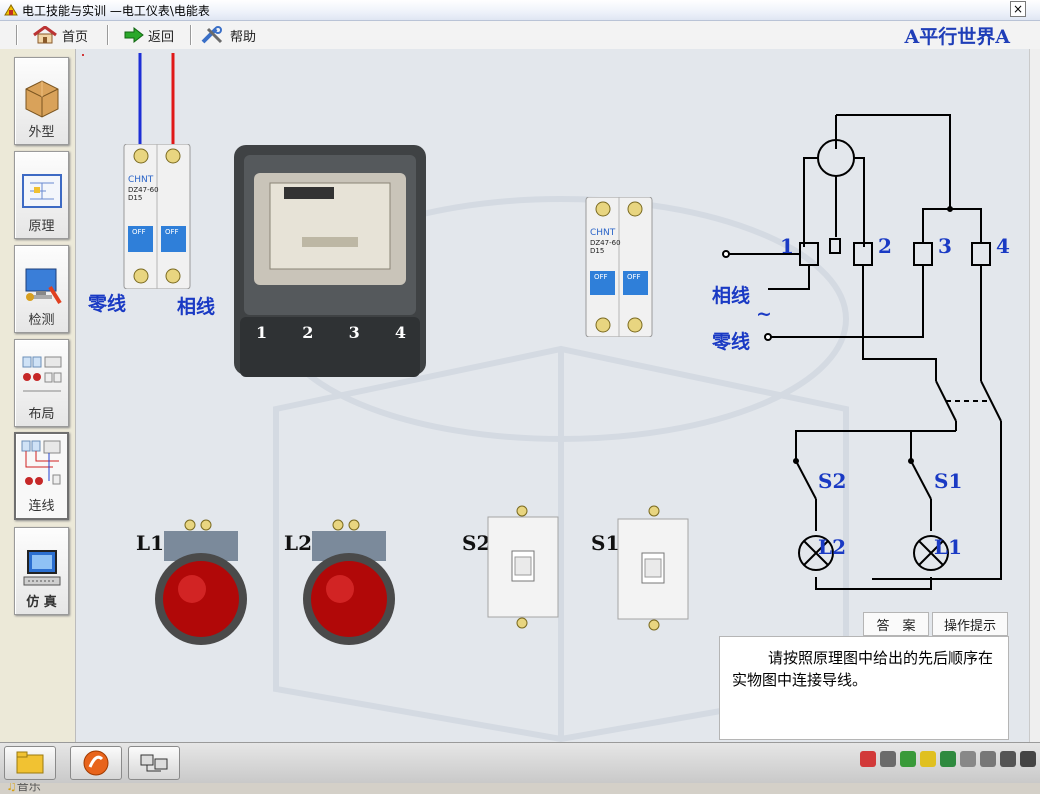 The image size is (1040, 794). I want to click on sidebar-item-label: 检测, so click(41, 320).